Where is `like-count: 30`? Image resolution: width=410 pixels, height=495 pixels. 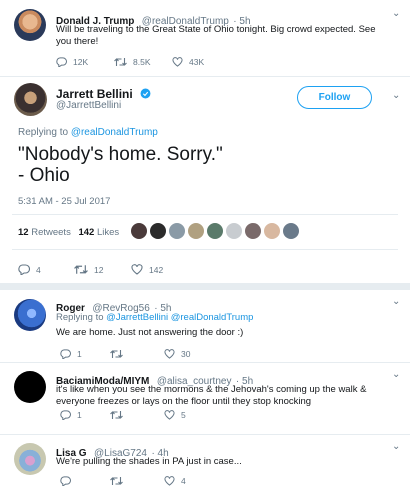 like-count: 30 is located at coordinates (186, 354).